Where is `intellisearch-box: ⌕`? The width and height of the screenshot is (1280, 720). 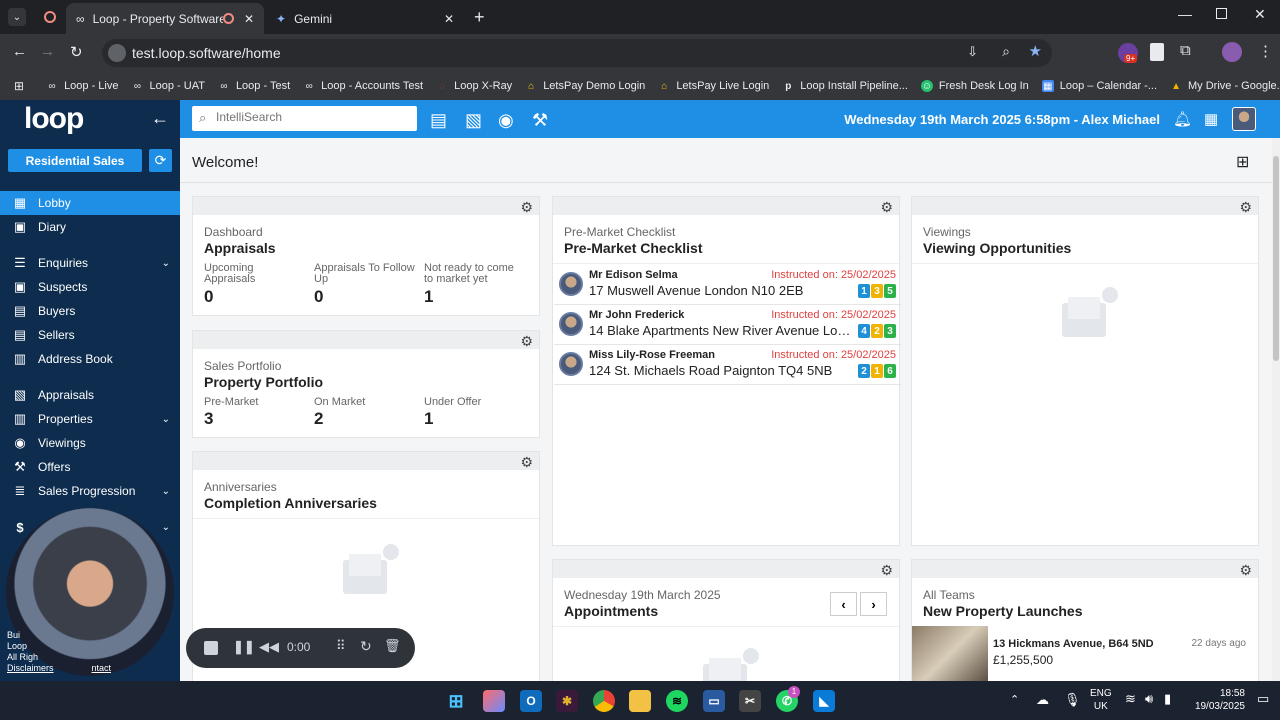
intellisearch-box: ⌕ is located at coordinates (304, 118).